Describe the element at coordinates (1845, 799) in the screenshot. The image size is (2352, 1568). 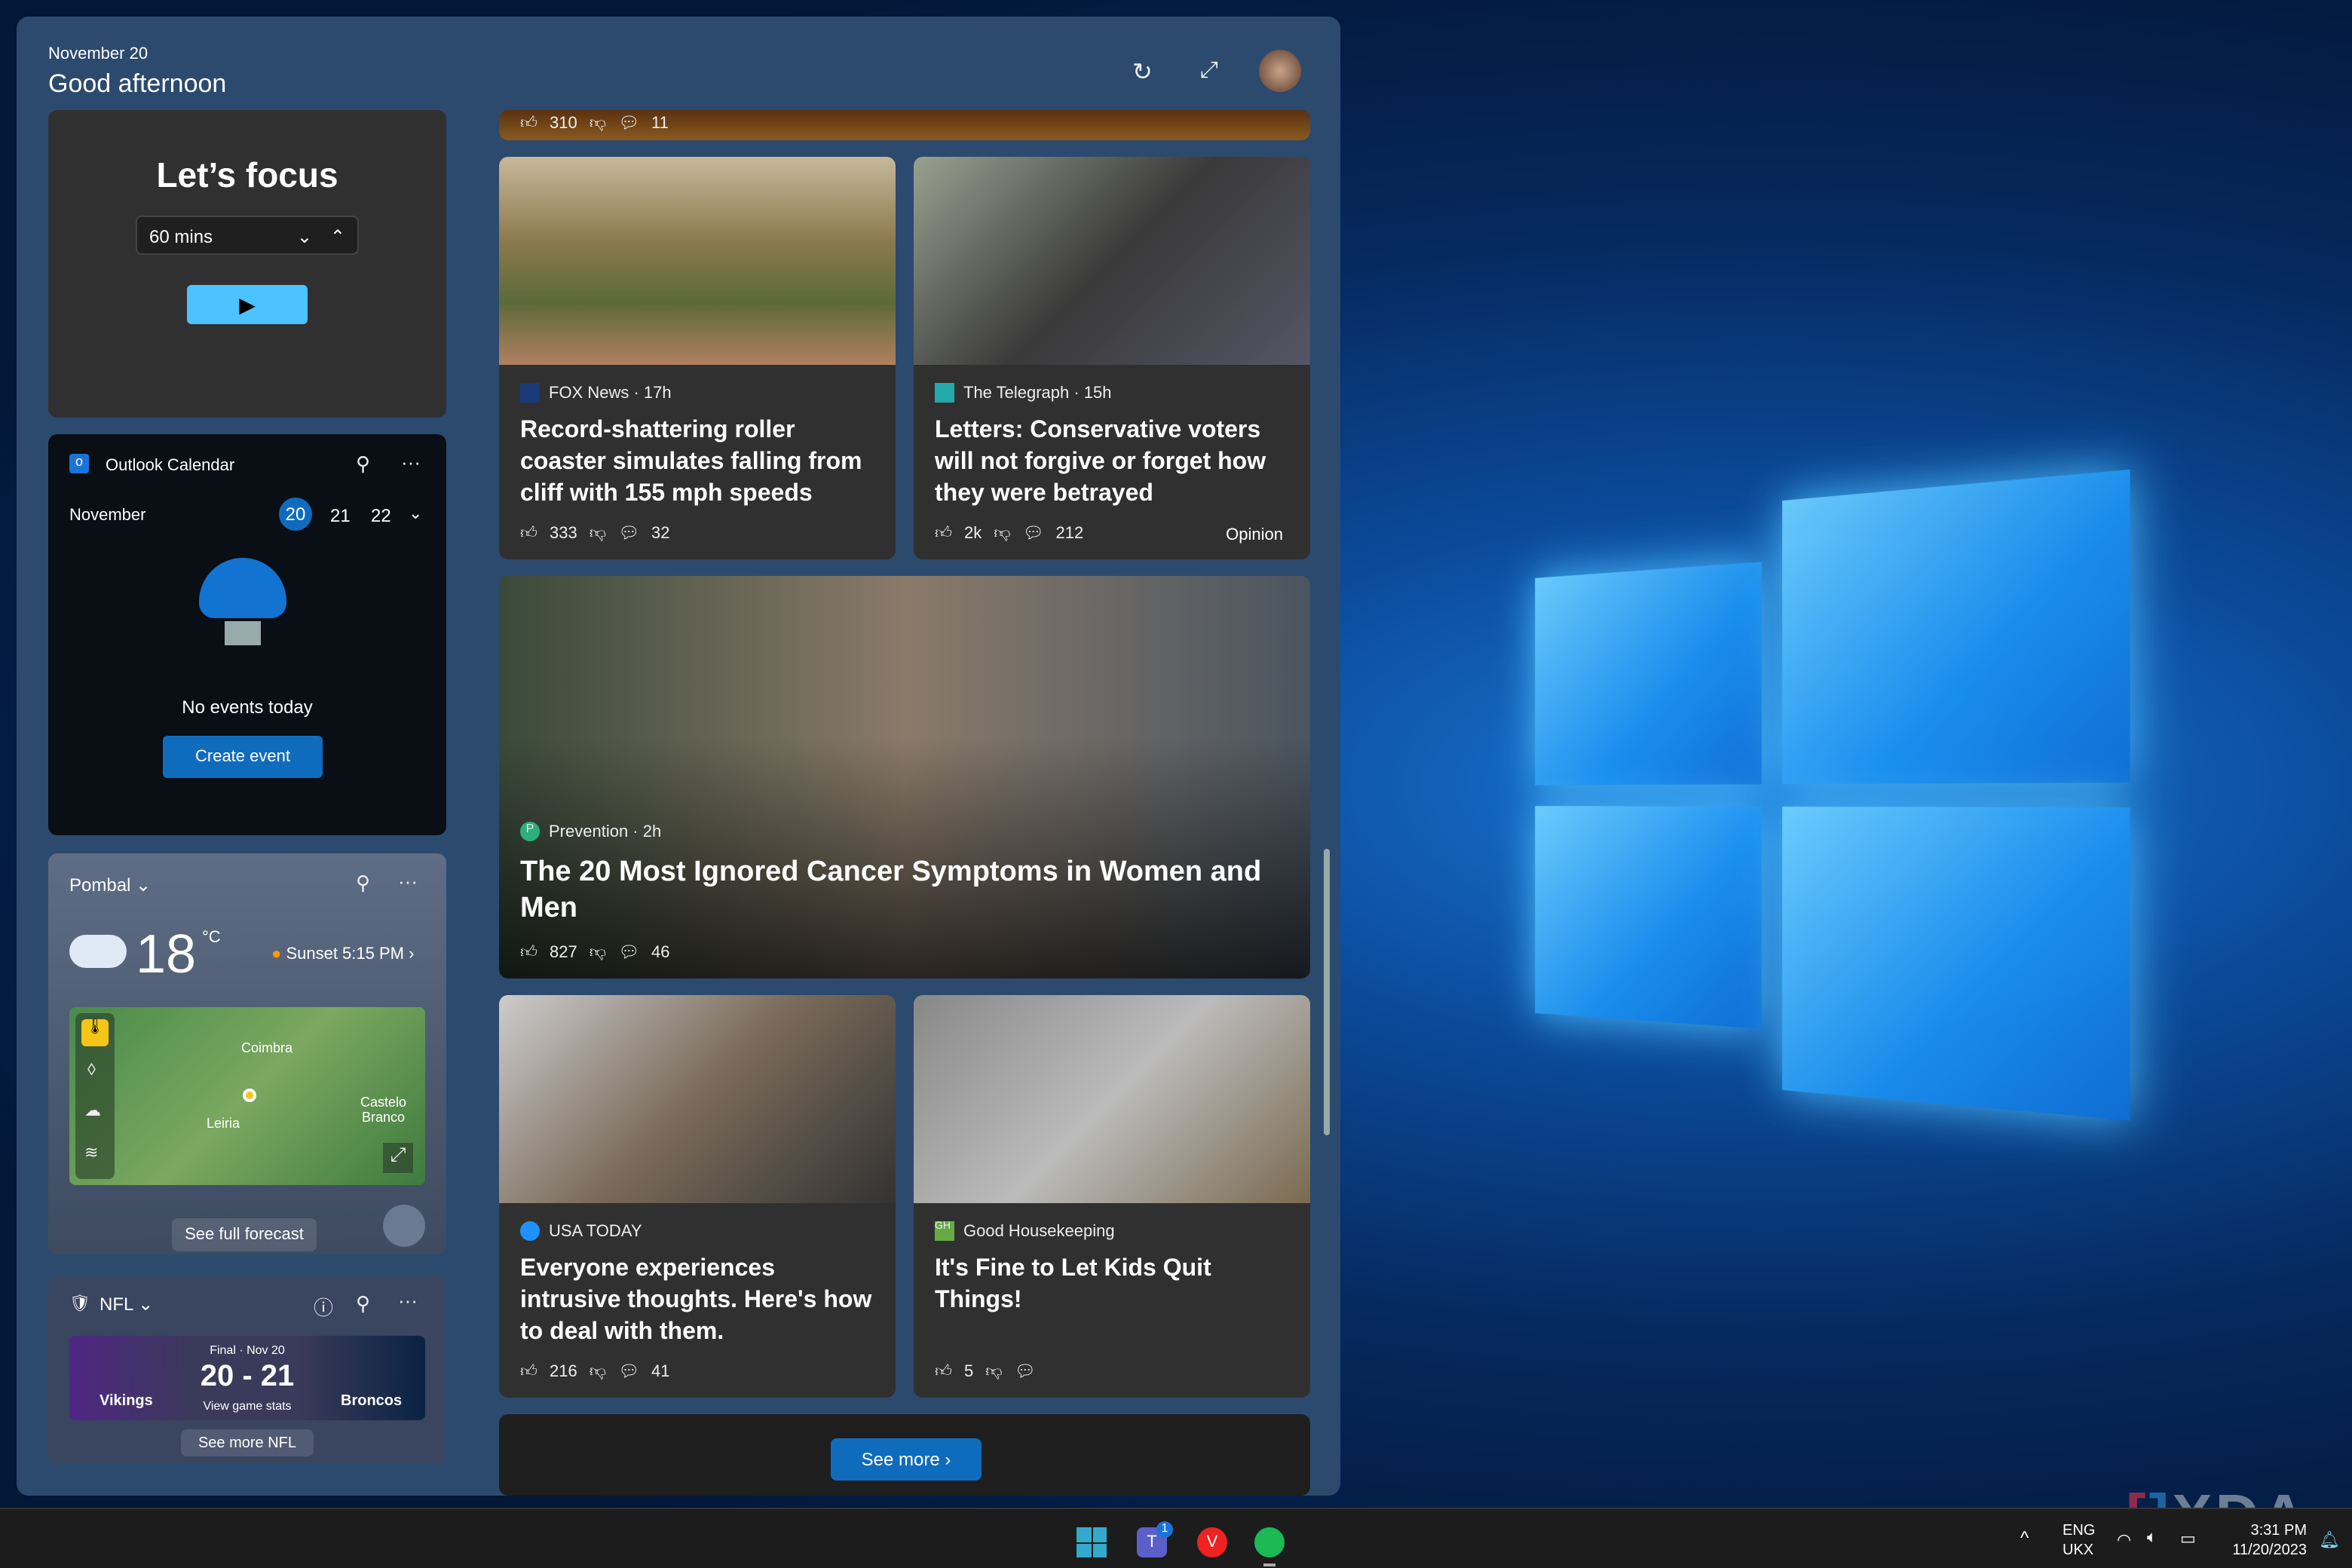
I see `windows-logo-wallpaper` at that location.